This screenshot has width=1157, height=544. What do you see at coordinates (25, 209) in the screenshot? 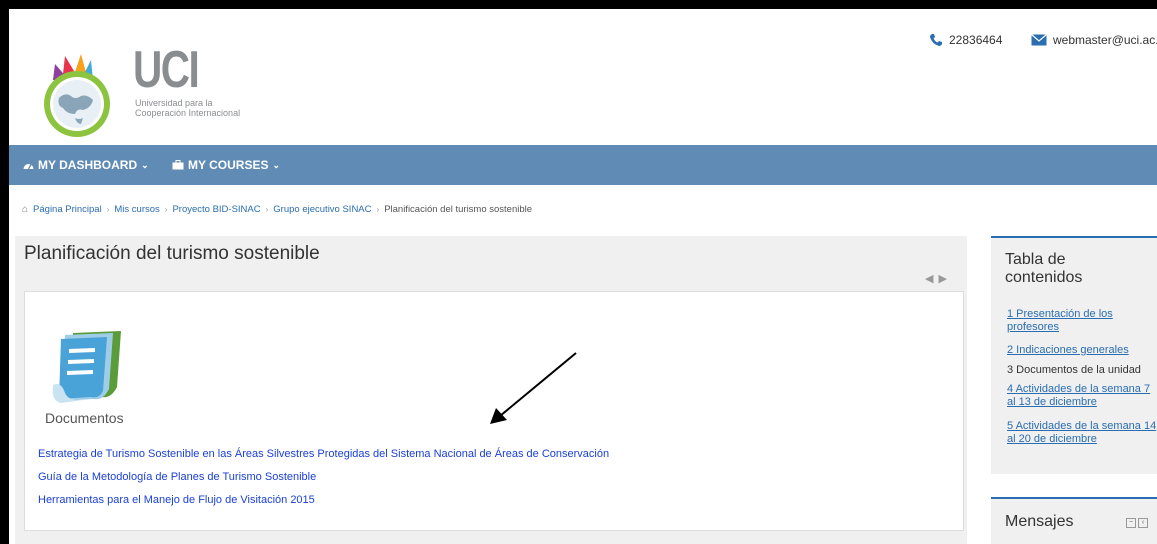
I see `home-icon: ⌂` at bounding box center [25, 209].